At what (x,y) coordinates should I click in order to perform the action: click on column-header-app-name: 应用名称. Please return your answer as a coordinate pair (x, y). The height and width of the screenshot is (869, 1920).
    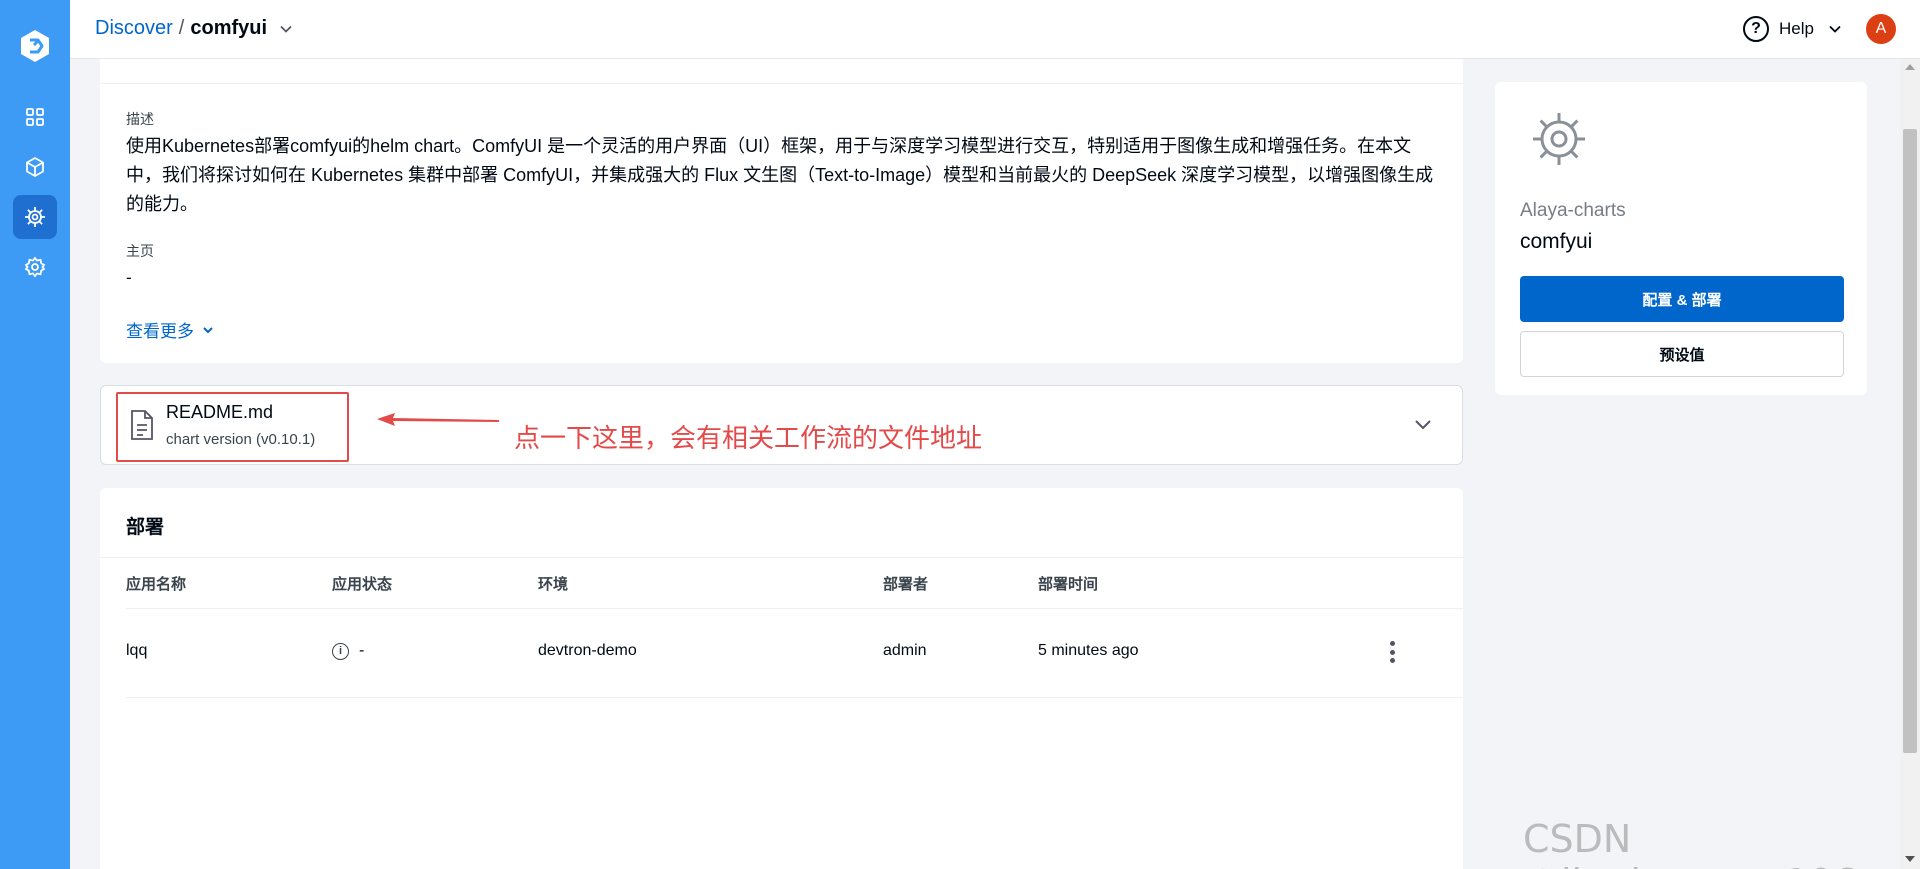
    Looking at the image, I should click on (156, 584).